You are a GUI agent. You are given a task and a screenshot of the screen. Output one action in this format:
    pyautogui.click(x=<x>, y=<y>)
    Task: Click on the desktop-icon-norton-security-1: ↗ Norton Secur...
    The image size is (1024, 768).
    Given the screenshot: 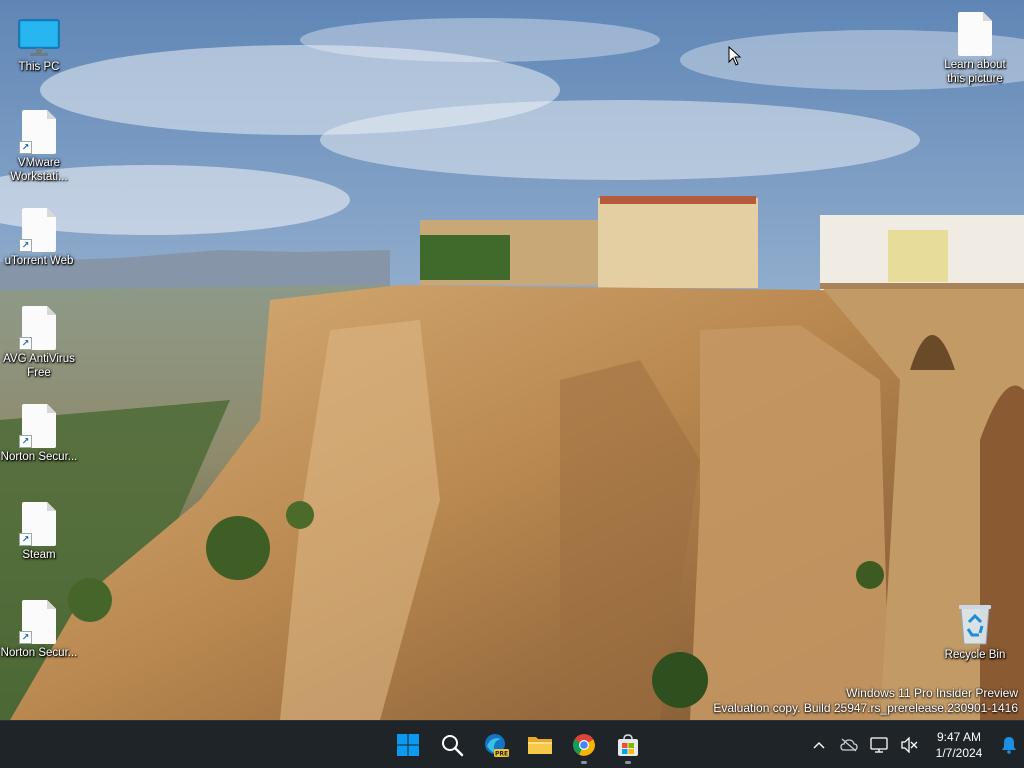 What is the action you would take?
    pyautogui.click(x=39, y=432)
    